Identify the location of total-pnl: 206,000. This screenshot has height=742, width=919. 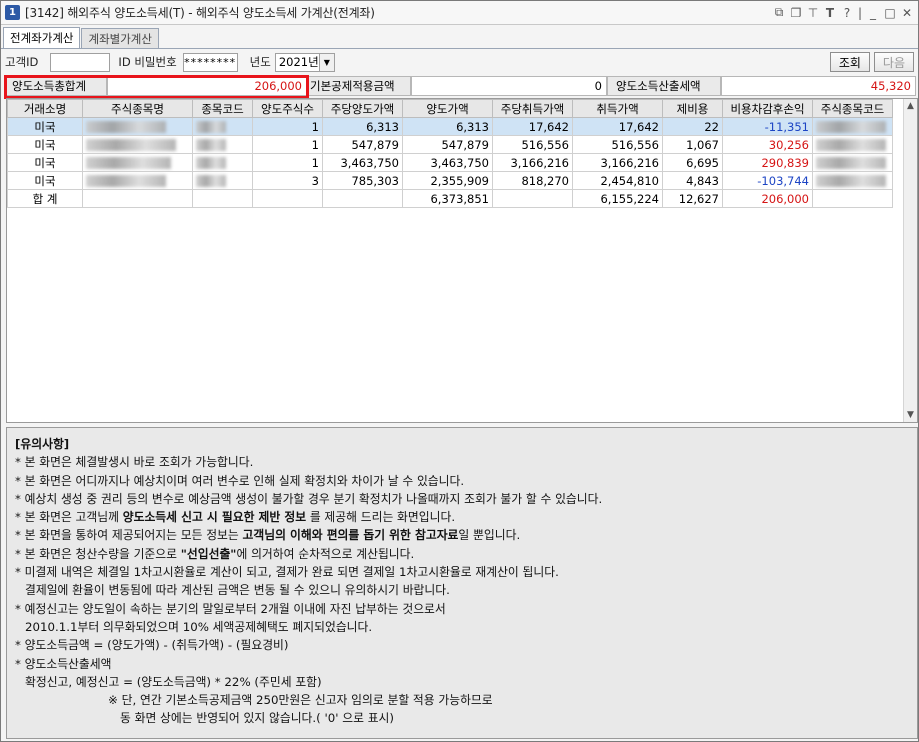
(767, 198).